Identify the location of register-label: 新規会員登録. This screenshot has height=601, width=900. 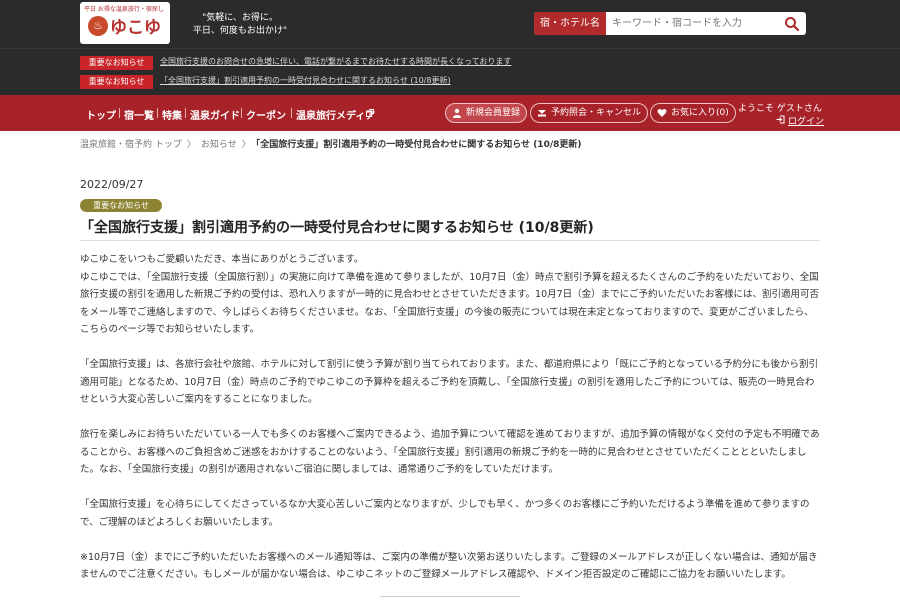
(493, 113).